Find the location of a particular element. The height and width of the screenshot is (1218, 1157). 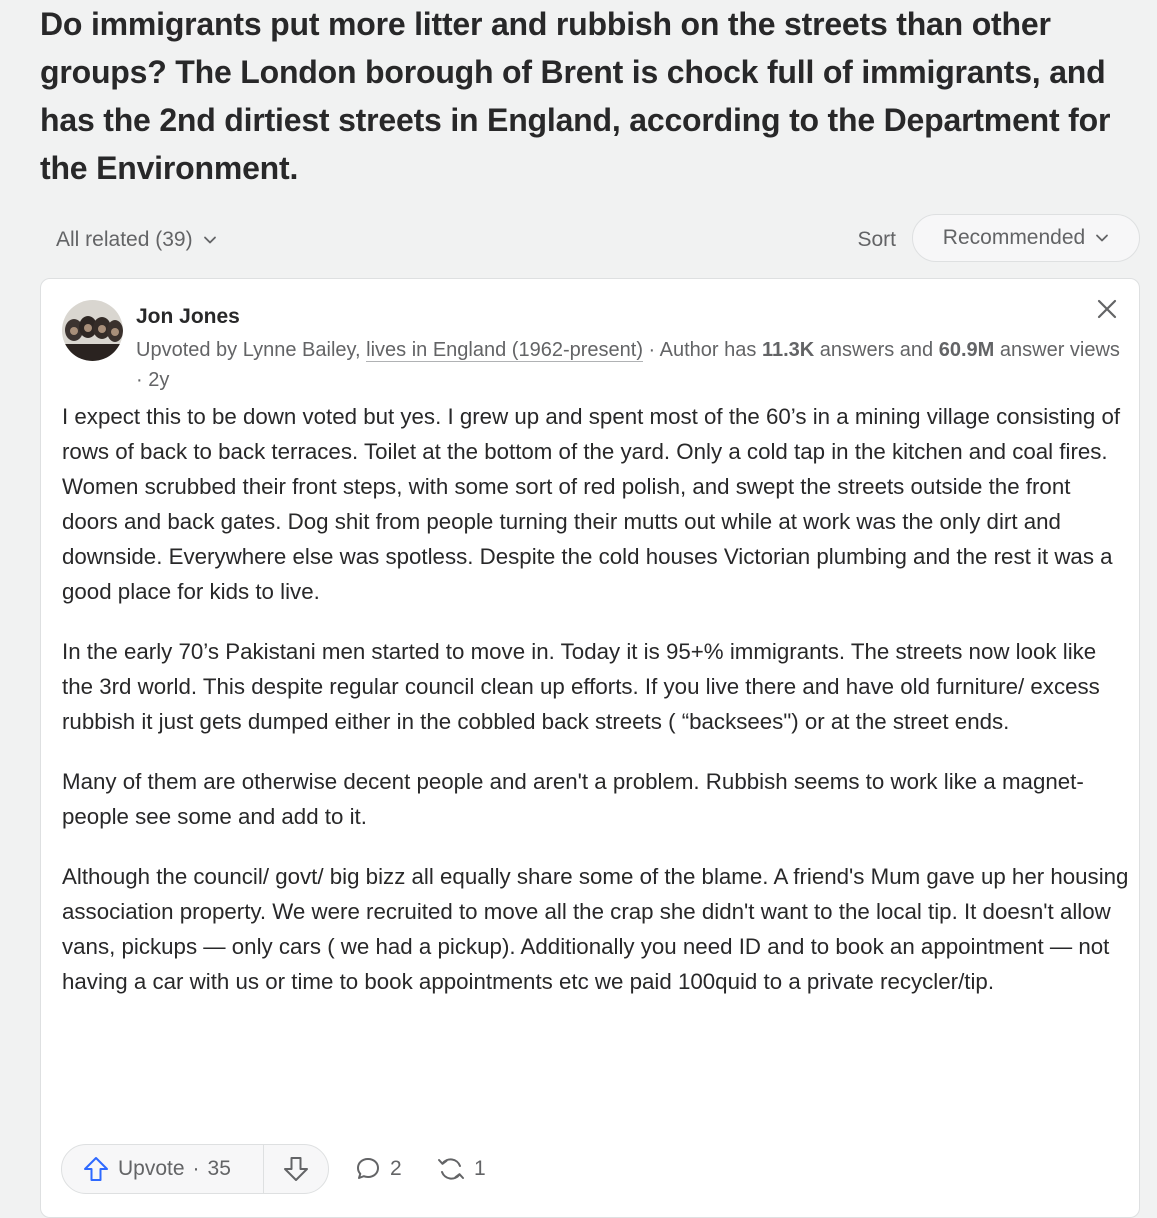

downvote-arrow-icon is located at coordinates (296, 1169).